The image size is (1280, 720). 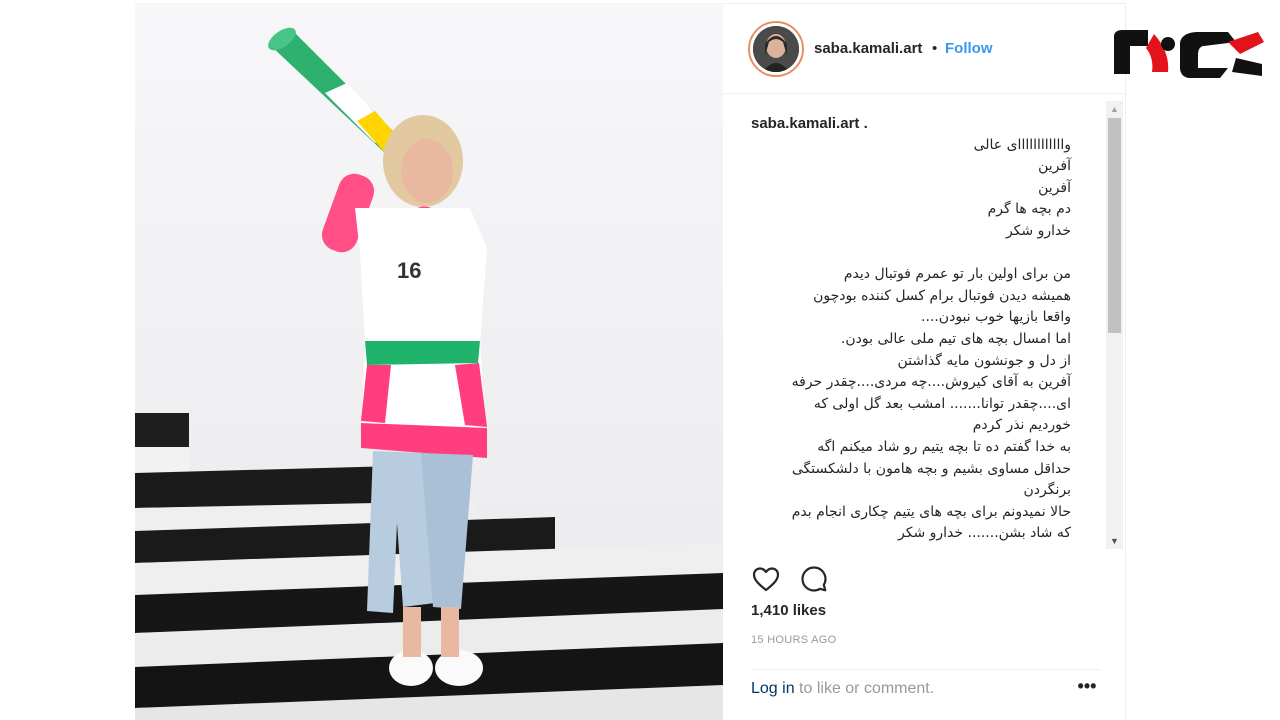 I want to click on scroll-down-arrow-icon: ▼, so click(x=1114, y=541).